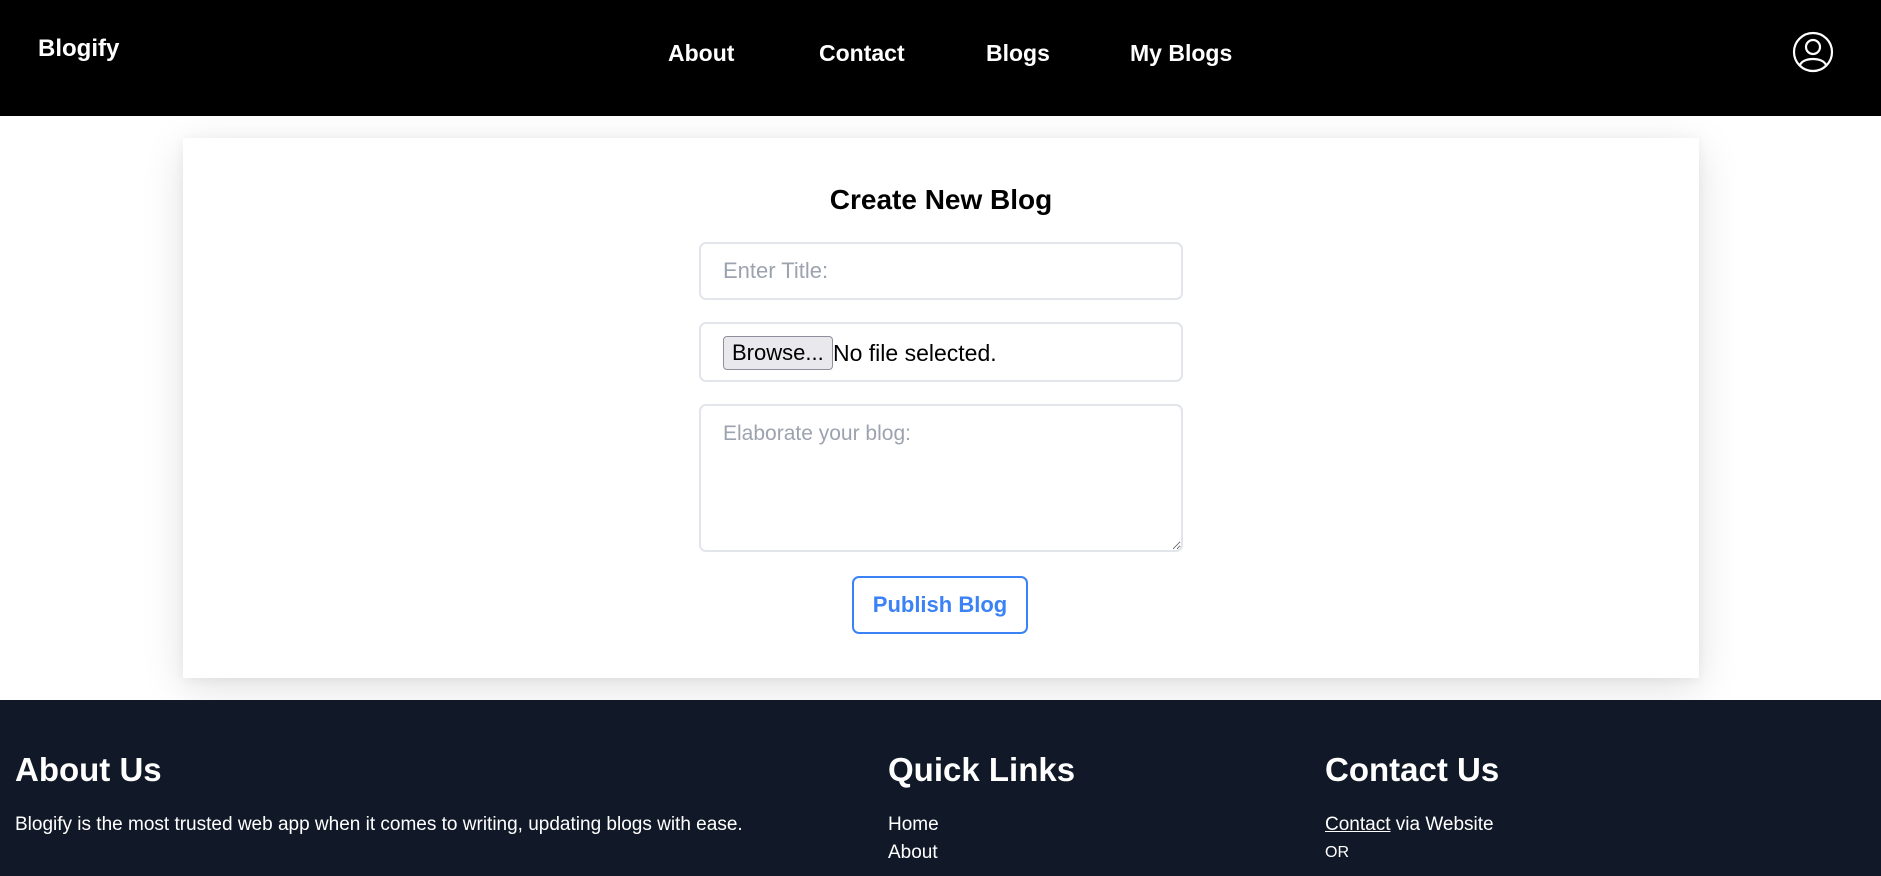 The height and width of the screenshot is (876, 1881). What do you see at coordinates (1442, 824) in the screenshot?
I see `contact-suffix: via Website` at bounding box center [1442, 824].